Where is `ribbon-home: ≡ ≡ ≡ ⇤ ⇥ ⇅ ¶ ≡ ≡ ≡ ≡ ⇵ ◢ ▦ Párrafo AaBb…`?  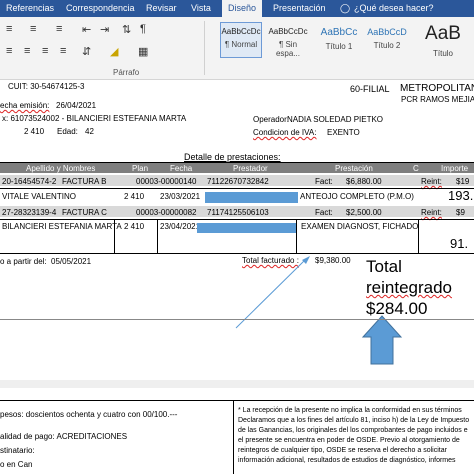
ribbon-home: ≡ ≡ ≡ ⇤ ⇥ ⇅ ¶ ≡ ≡ ≡ ≡ ⇵ ◢ ▦ Párrafo AaBb… is located at coordinates (237, 48).